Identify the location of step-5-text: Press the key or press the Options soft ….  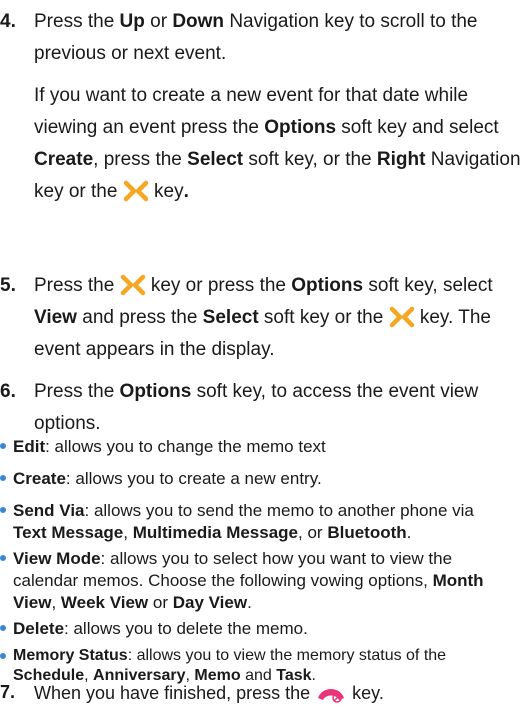
(263, 317).